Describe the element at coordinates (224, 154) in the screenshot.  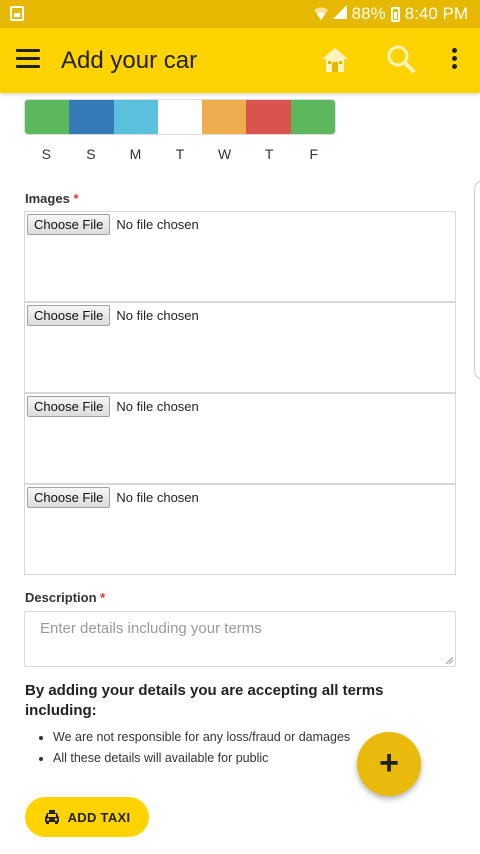
I see `day-label: W` at that location.